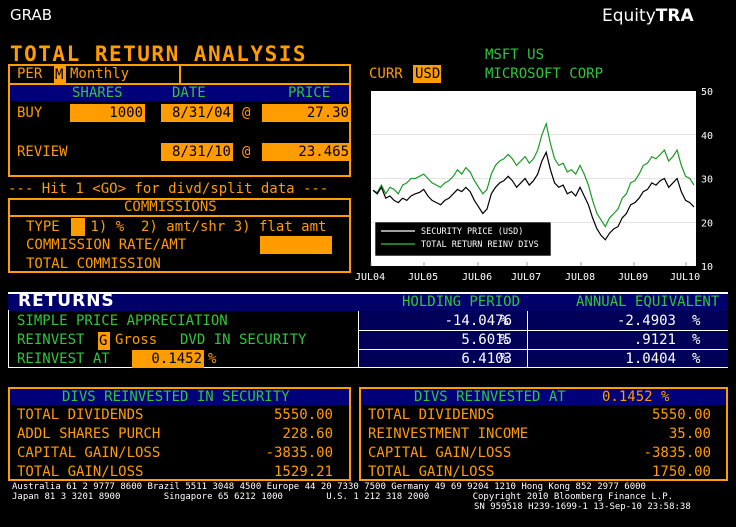  I want to click on page-title: TOTAL RETURN ANALYSIS, so click(159, 54).